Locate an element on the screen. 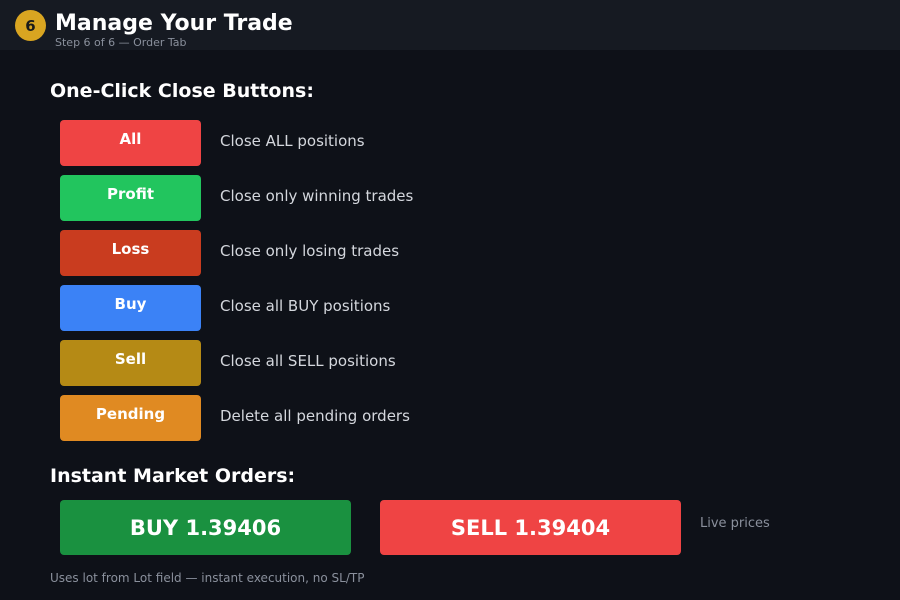 This screenshot has height=600, width=900. market-buy-button: BUY 1.39406 is located at coordinates (205, 527).